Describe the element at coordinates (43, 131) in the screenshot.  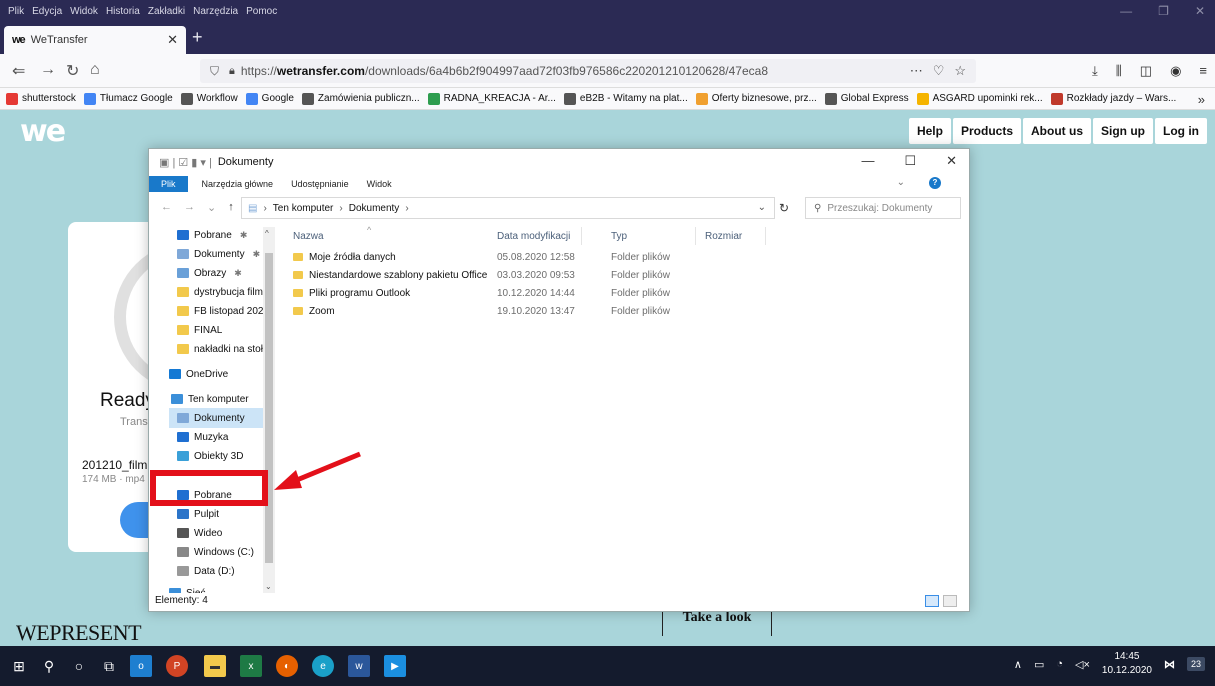
I see `wetransfer-logo: we` at that location.